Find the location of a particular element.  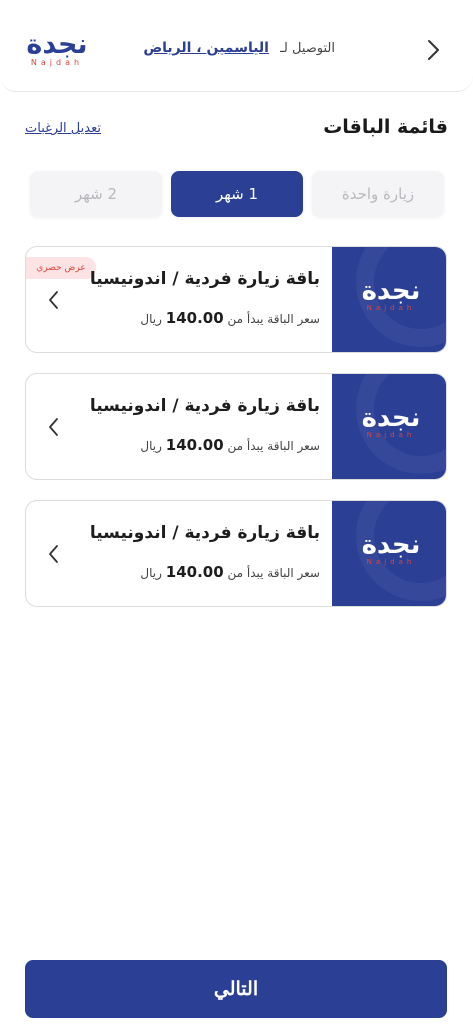

edit-preferences-link: تعديل الرغبات is located at coordinates (63, 128).